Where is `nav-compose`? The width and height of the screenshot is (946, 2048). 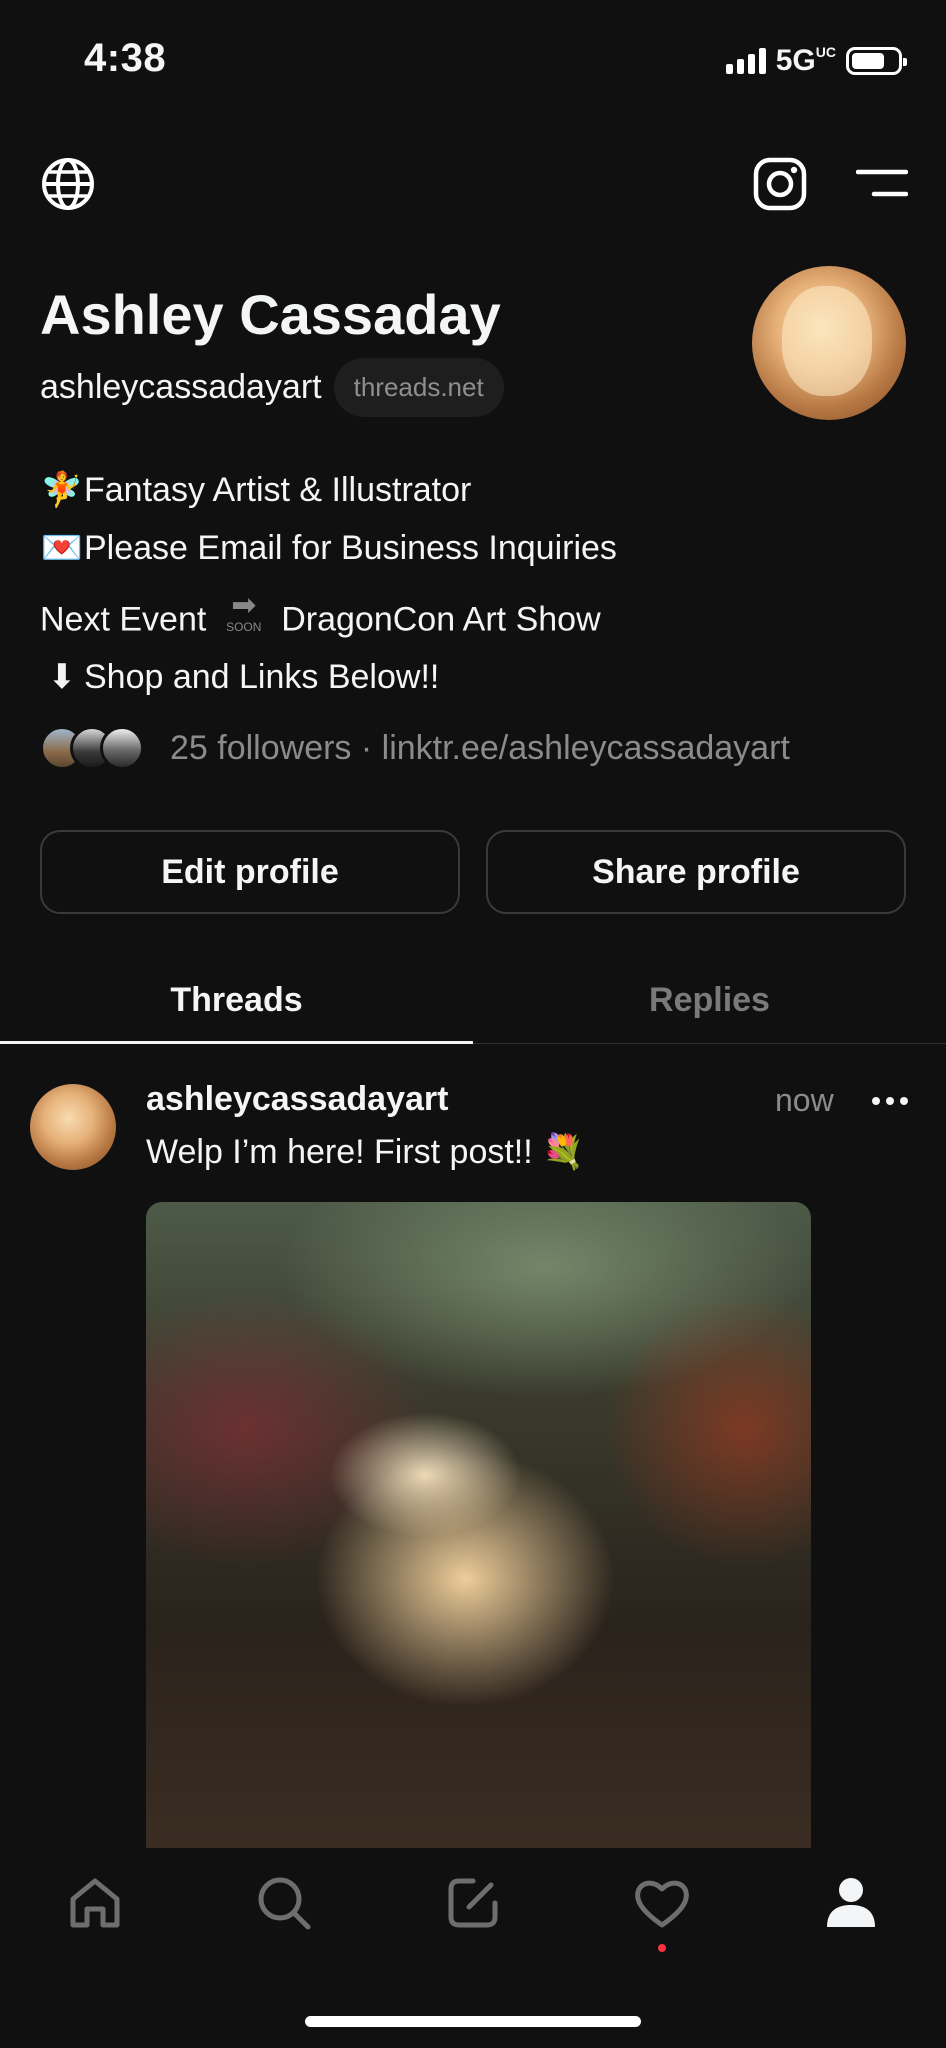
nav-compose is located at coordinates (472, 1903).